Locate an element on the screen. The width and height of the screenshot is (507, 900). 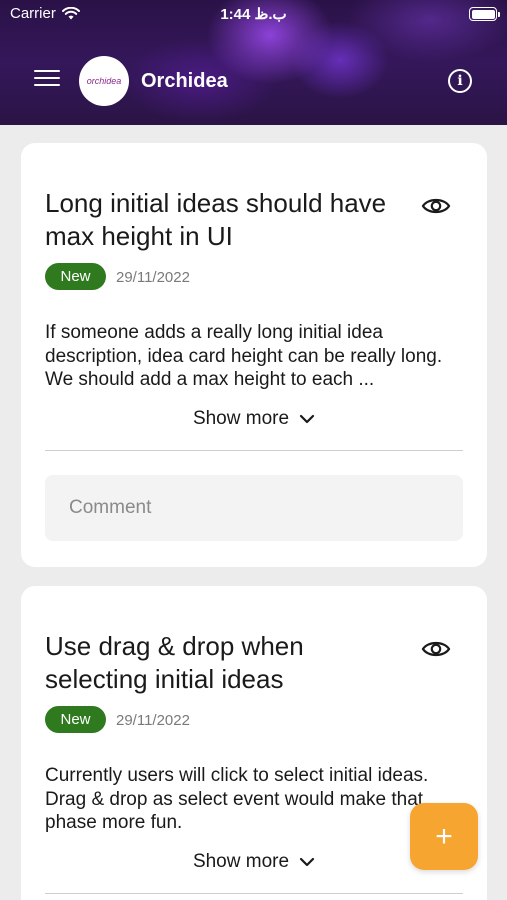
orchidea-logo: orchidea is located at coordinates (104, 81).